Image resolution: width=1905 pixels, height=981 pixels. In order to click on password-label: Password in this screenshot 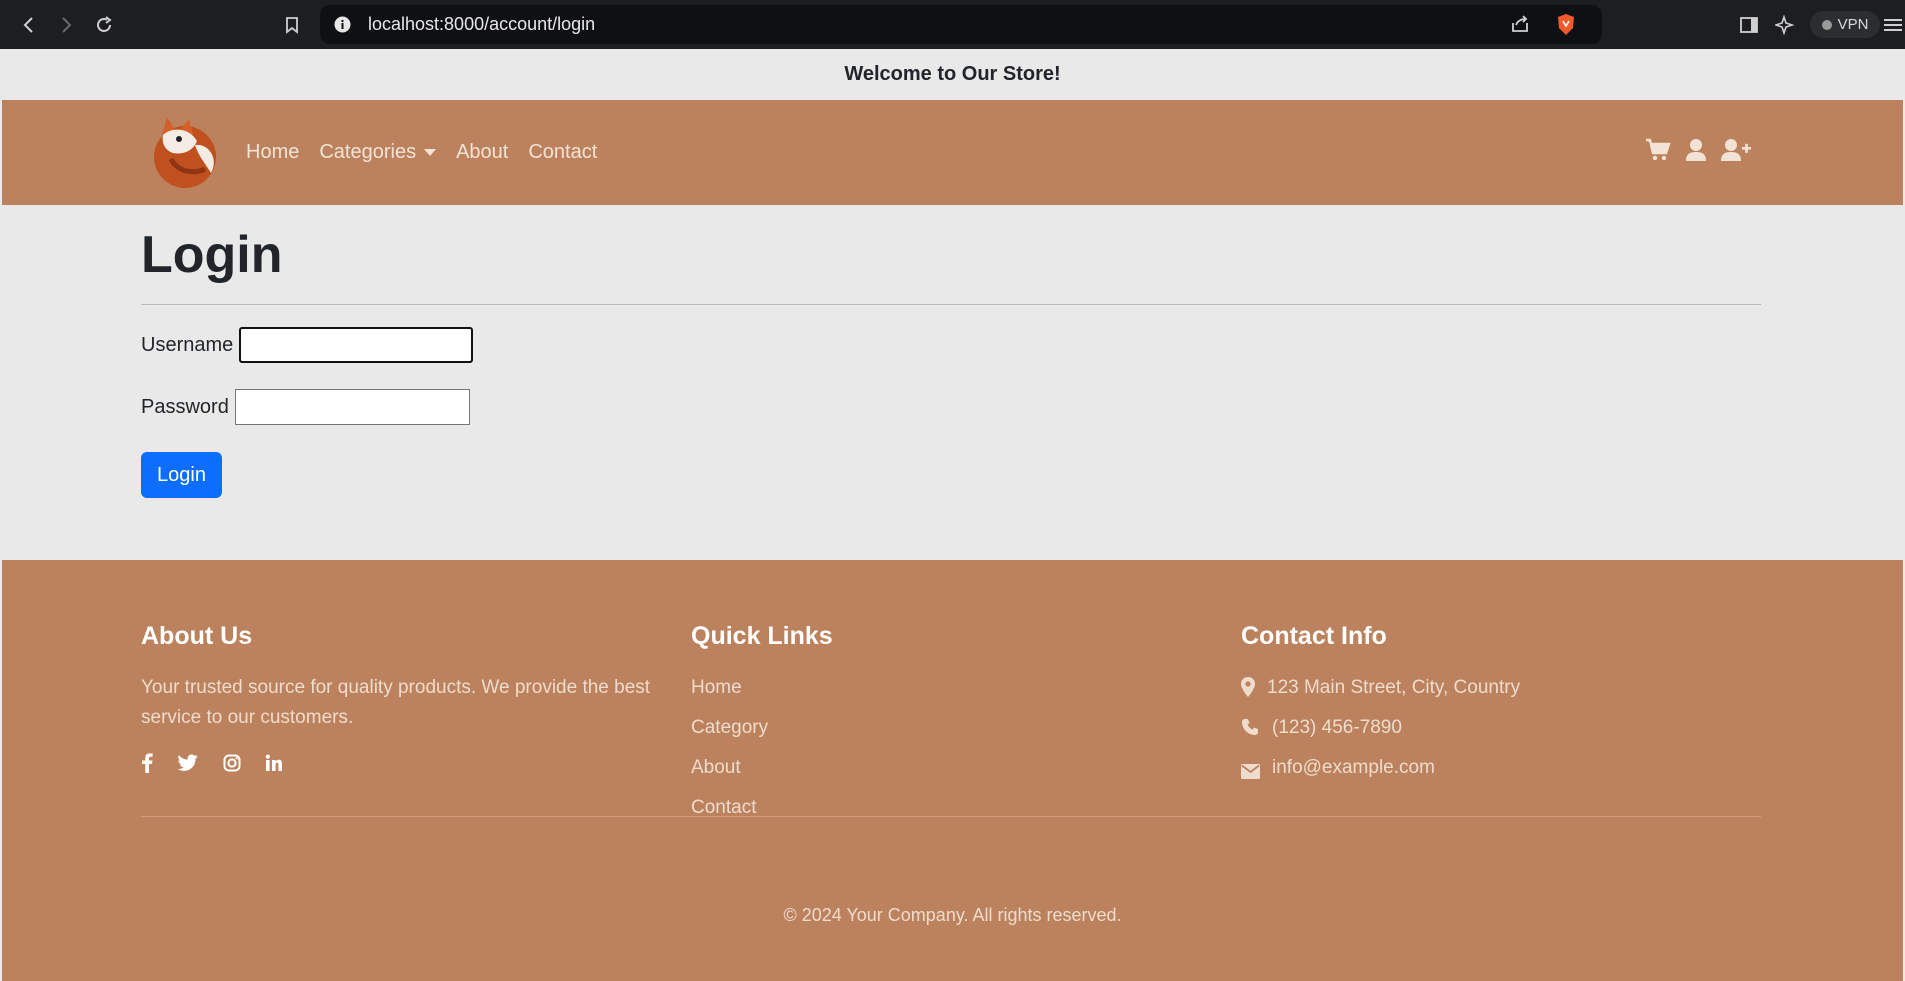, I will do `click(185, 406)`.